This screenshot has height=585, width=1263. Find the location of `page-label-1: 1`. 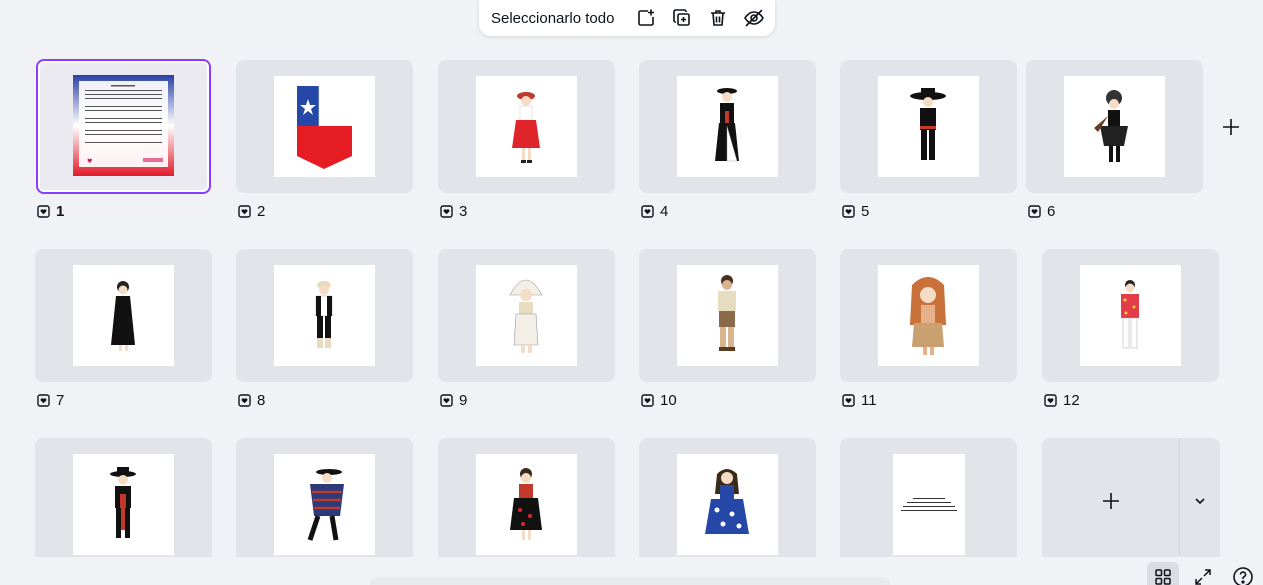

page-label-1: 1 is located at coordinates (50, 211).